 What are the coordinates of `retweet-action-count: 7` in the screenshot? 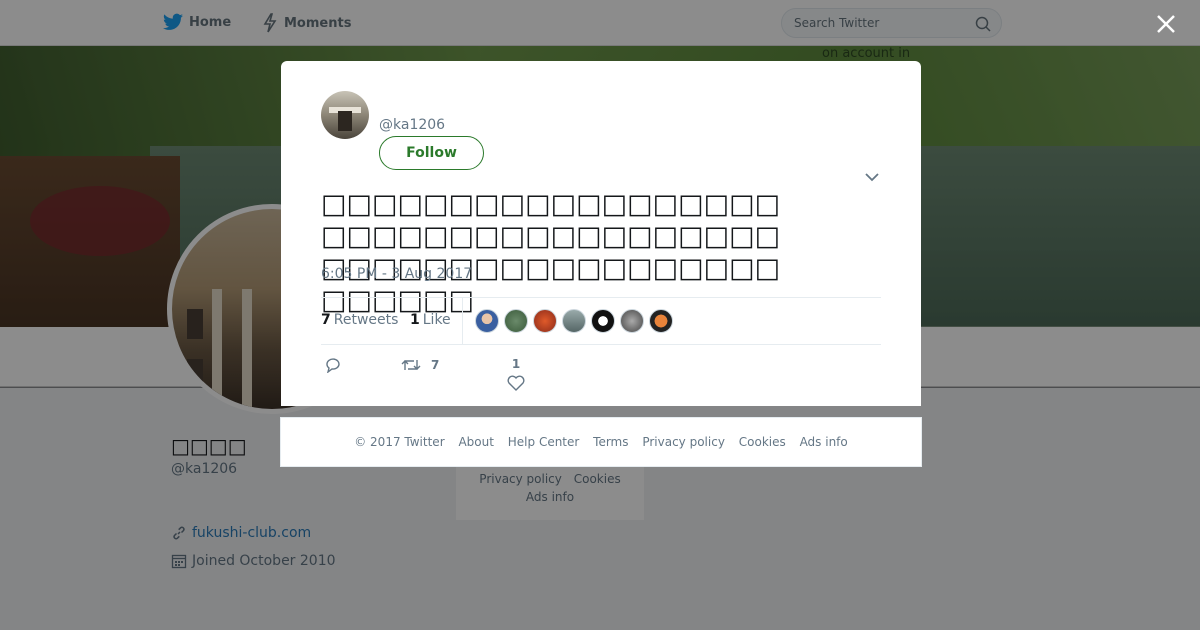 It's located at (435, 365).